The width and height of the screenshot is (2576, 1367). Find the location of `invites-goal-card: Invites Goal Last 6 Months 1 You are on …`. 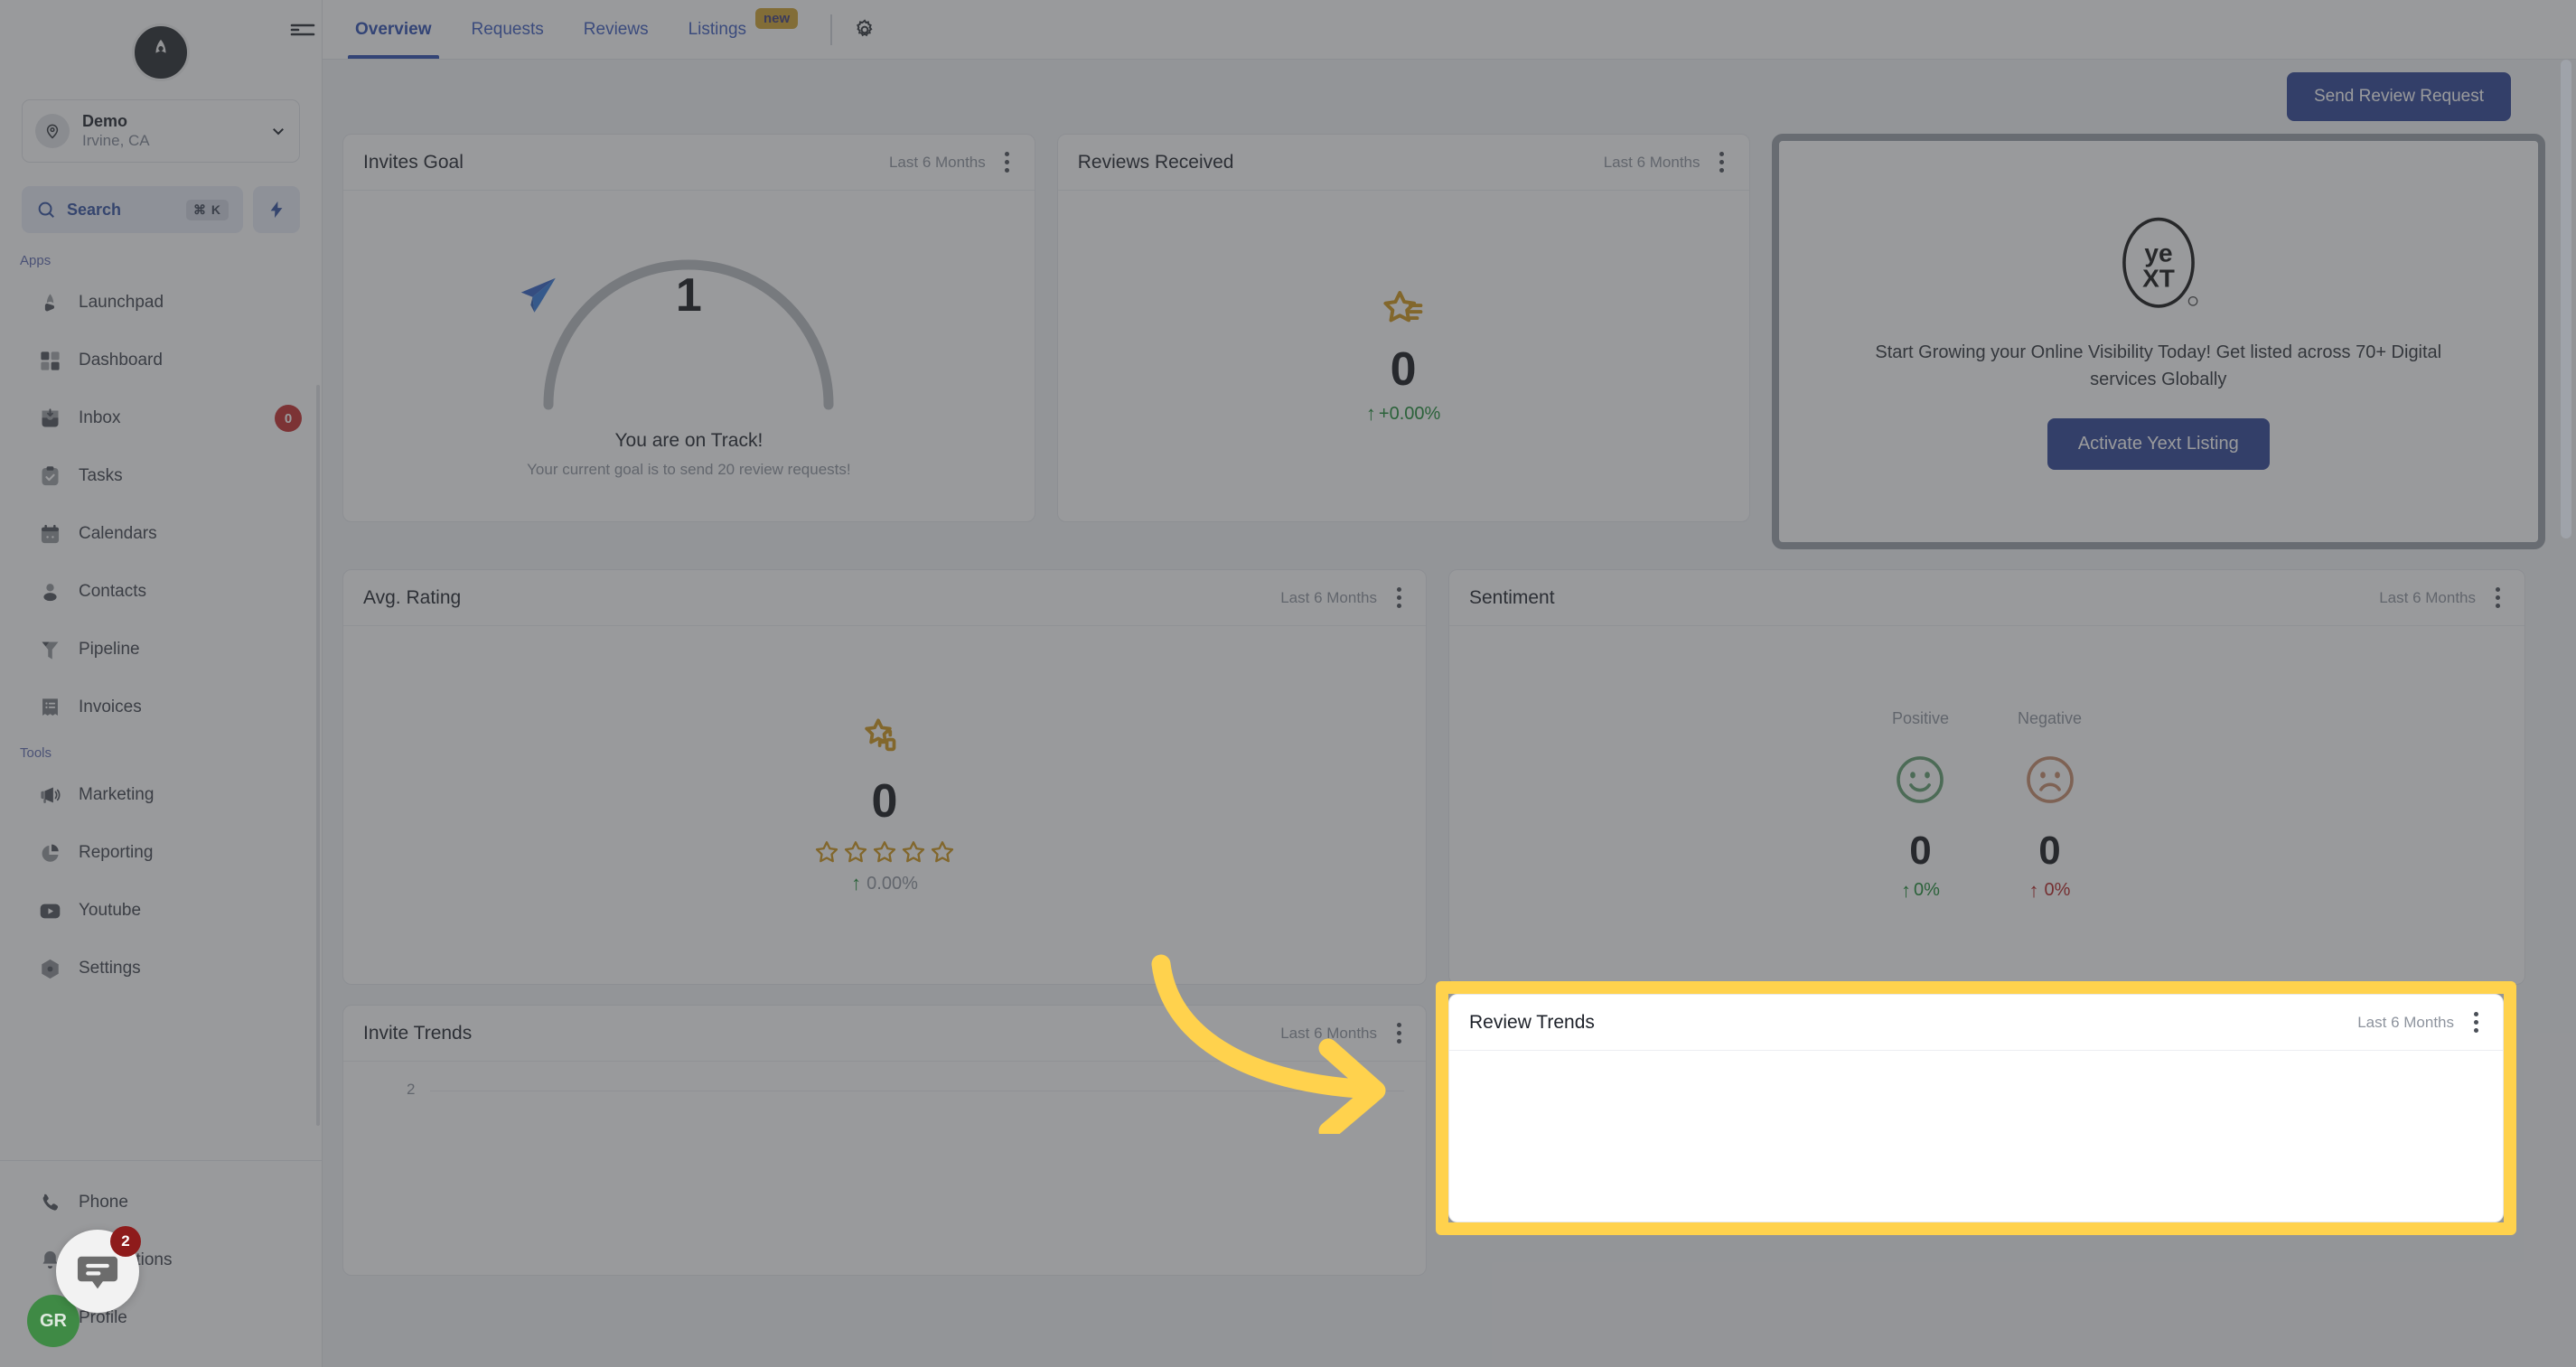

invites-goal-card: Invites Goal Last 6 Months 1 You are on … is located at coordinates (688, 328).